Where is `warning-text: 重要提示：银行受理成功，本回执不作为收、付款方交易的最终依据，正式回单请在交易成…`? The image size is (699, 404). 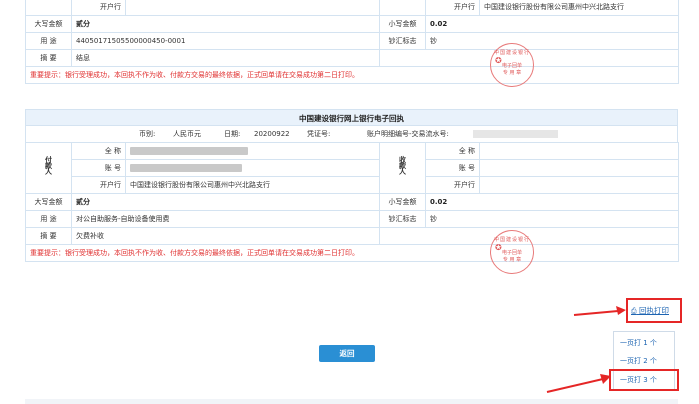 warning-text: 重要提示：银行受理成功，本回执不作为收、付款方交易的最终依据，正式回单请在交易成… is located at coordinates (352, 75).